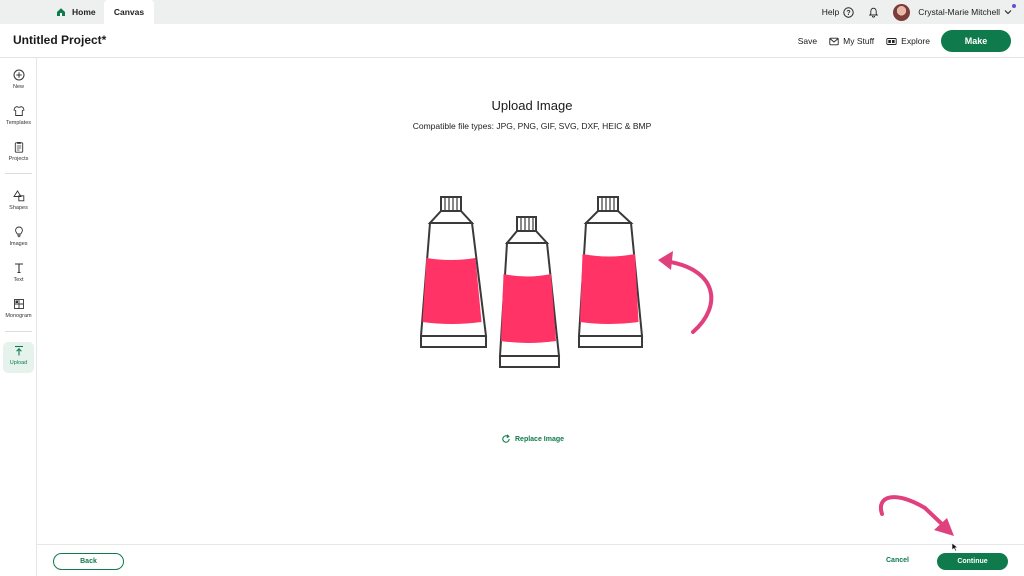 The image size is (1024, 576). I want to click on upload-icon, so click(18, 350).